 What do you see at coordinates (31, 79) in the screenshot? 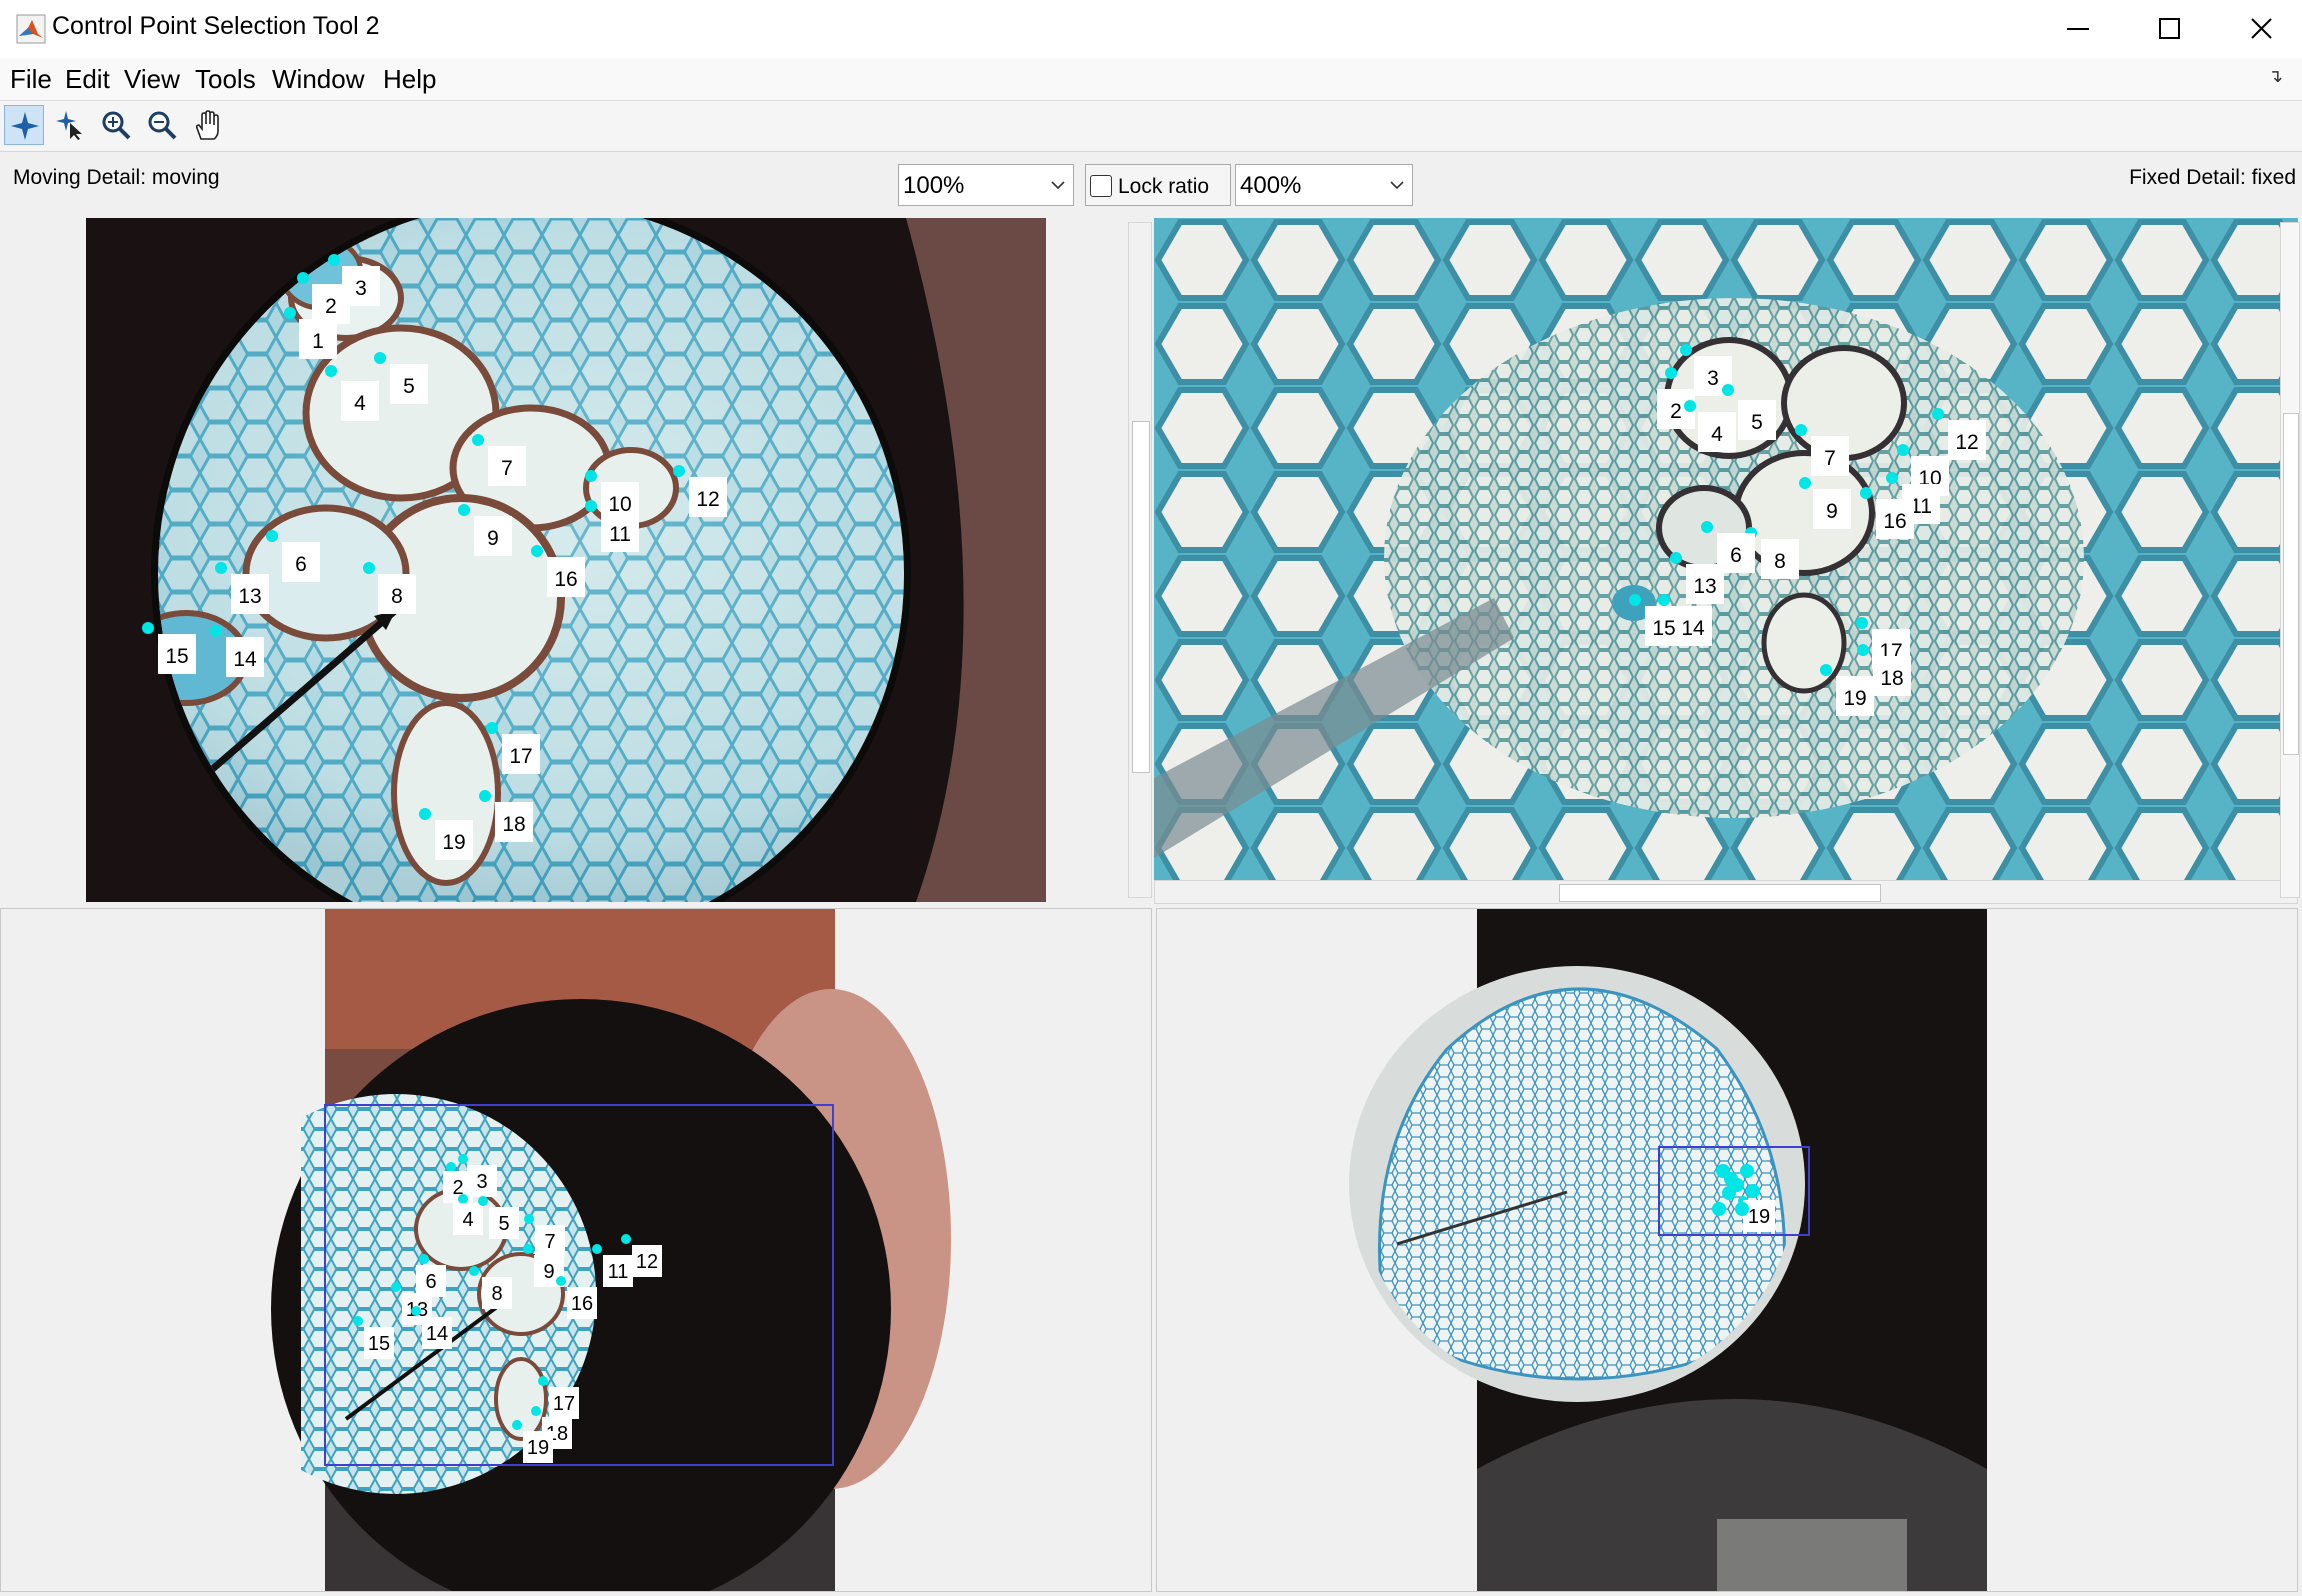
I see `menu-file: File` at bounding box center [31, 79].